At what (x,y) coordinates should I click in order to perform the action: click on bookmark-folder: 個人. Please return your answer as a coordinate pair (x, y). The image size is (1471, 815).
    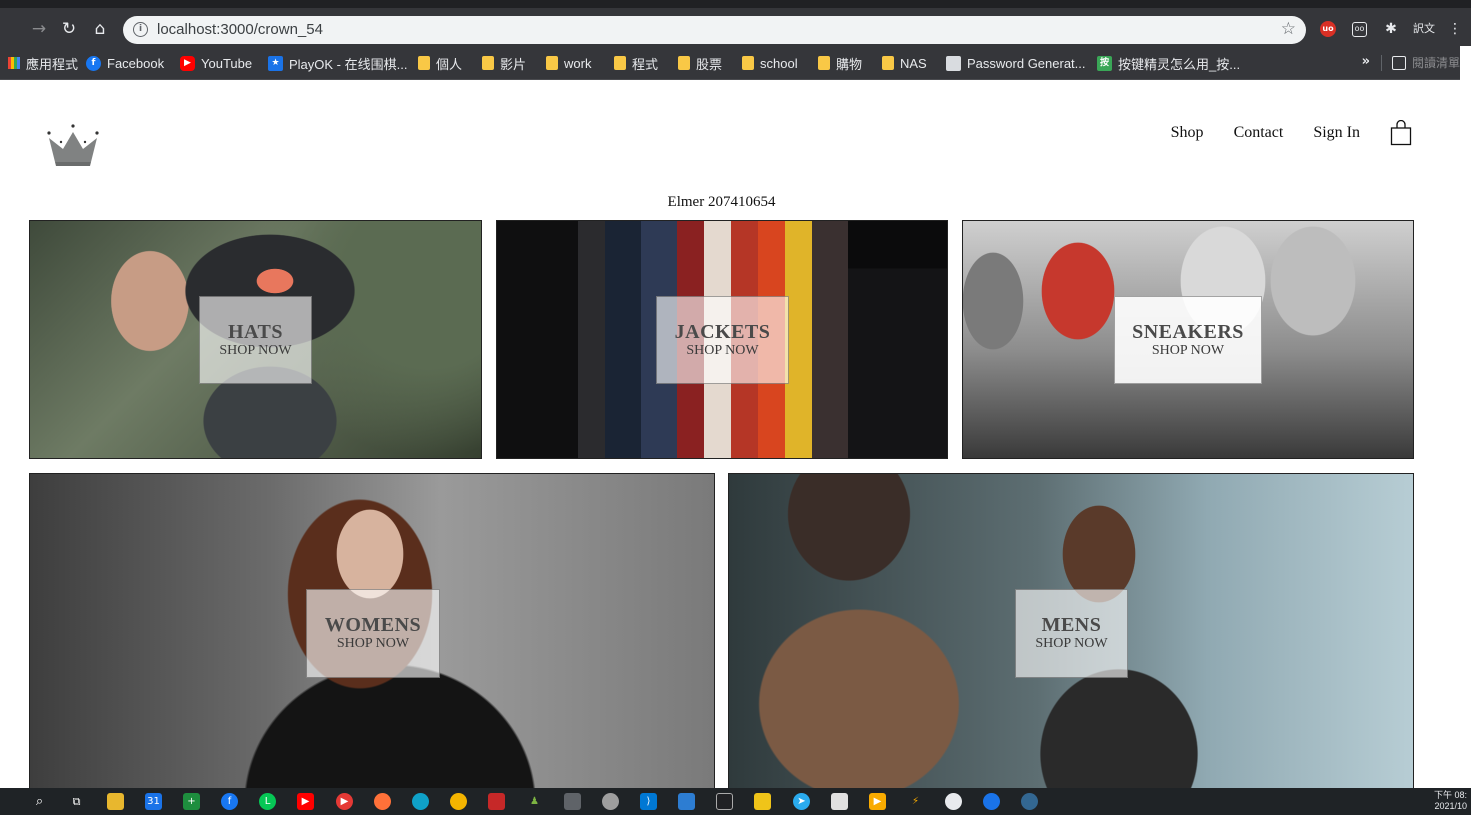
    Looking at the image, I should click on (440, 63).